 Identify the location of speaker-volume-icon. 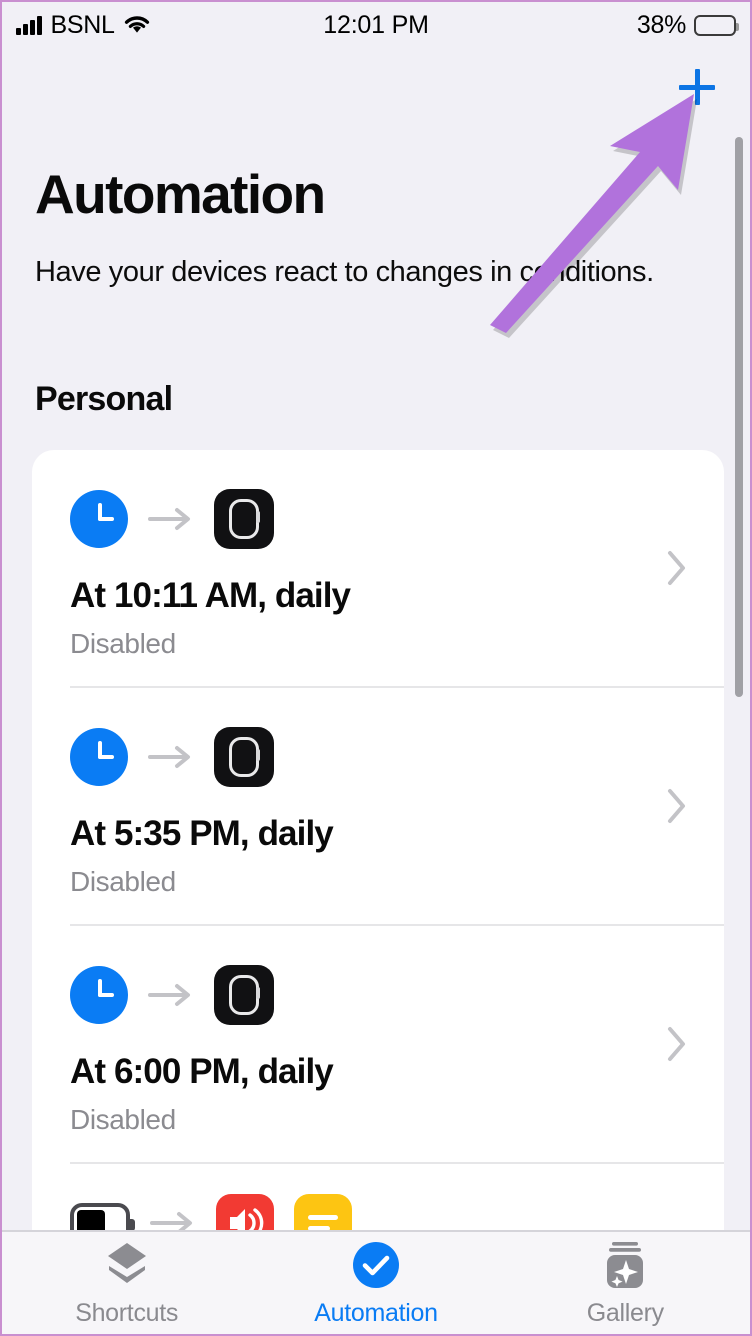
(245, 1212).